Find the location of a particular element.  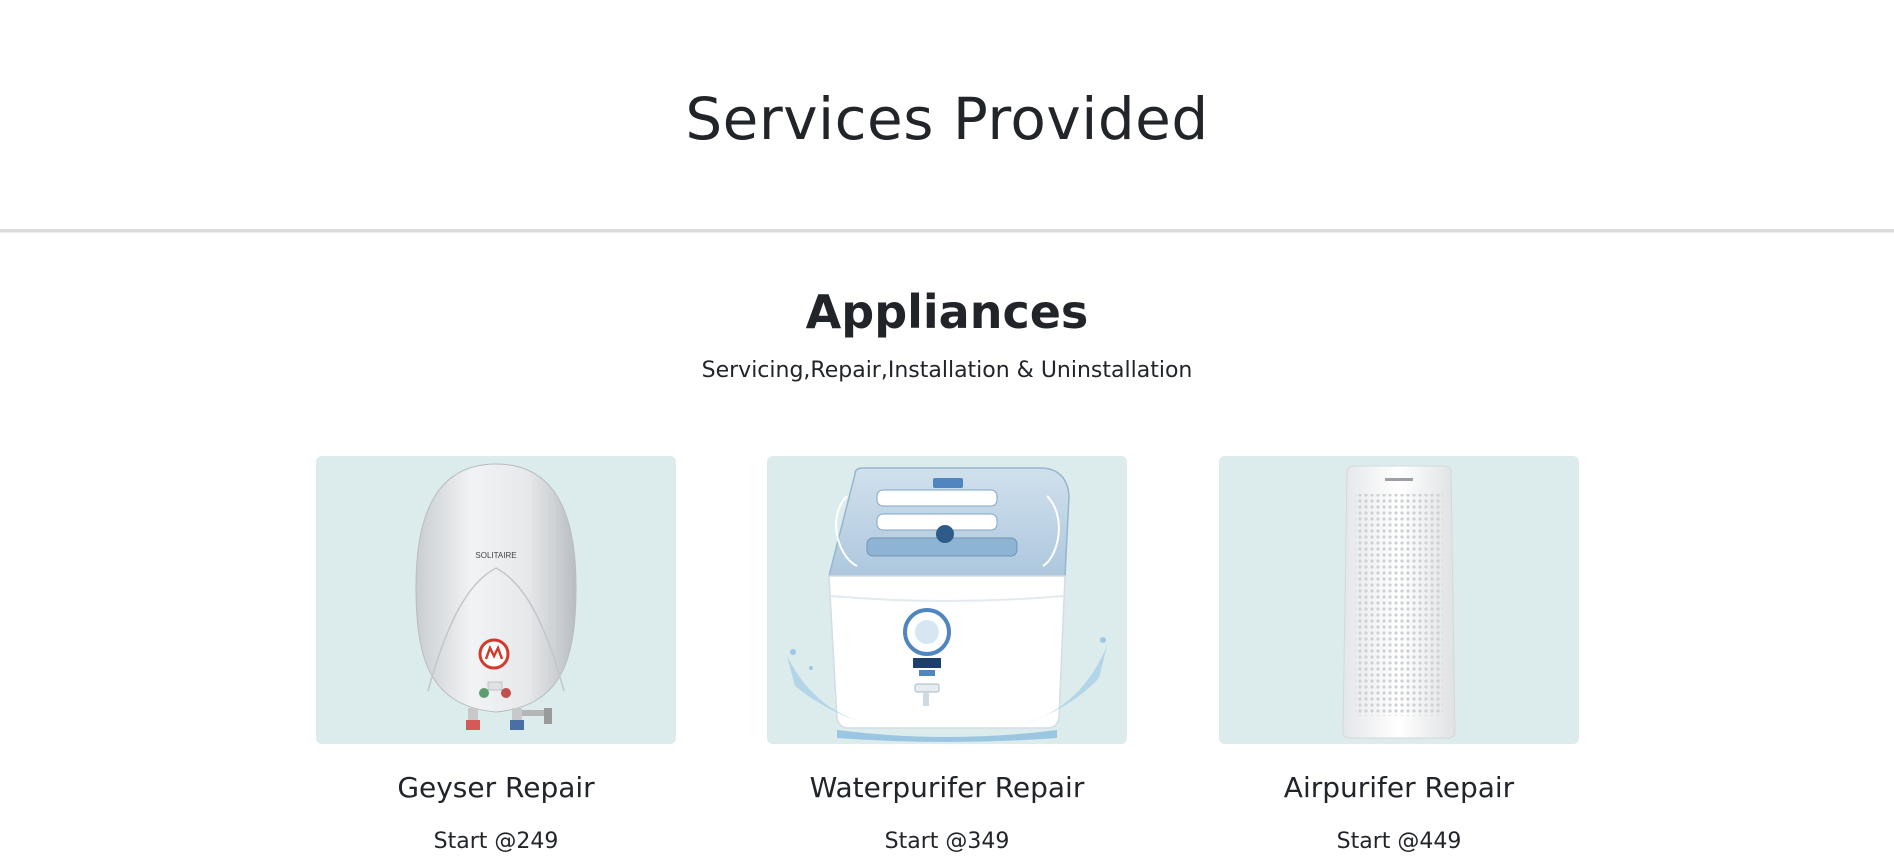

section-title: Appliances is located at coordinates (947, 312).